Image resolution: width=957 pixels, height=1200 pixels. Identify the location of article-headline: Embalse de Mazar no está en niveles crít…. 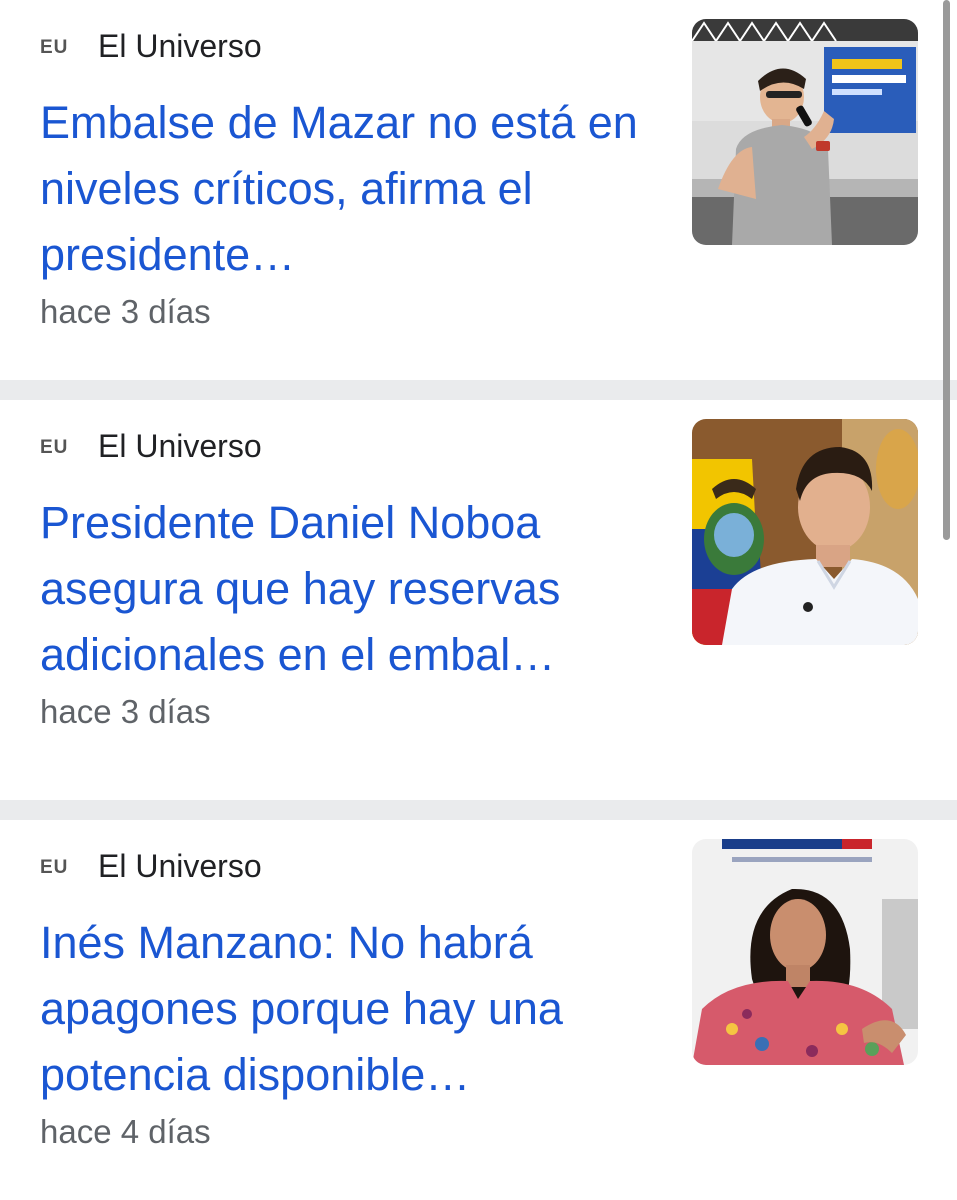
(355, 189).